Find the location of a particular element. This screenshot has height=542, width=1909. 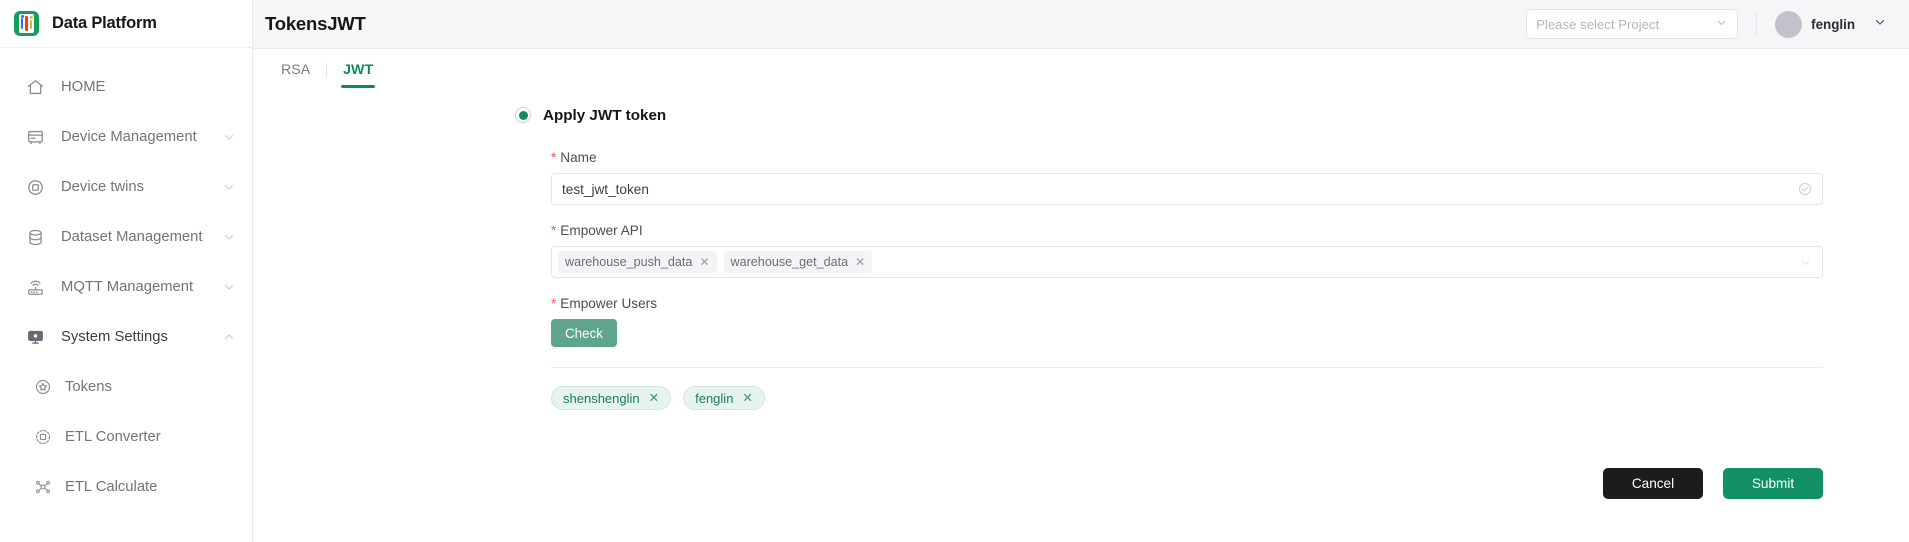

sidebar-item-etl-converter: ETL Converter is located at coordinates (126, 437).